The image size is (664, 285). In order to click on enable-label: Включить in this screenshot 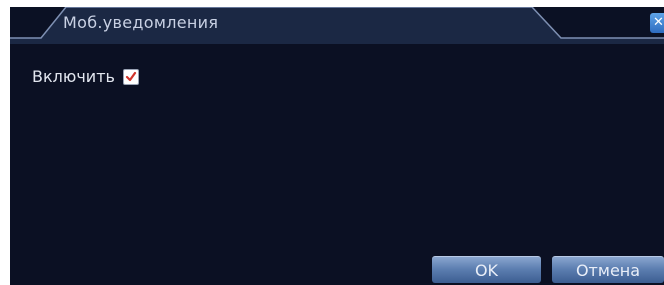, I will do `click(73, 76)`.